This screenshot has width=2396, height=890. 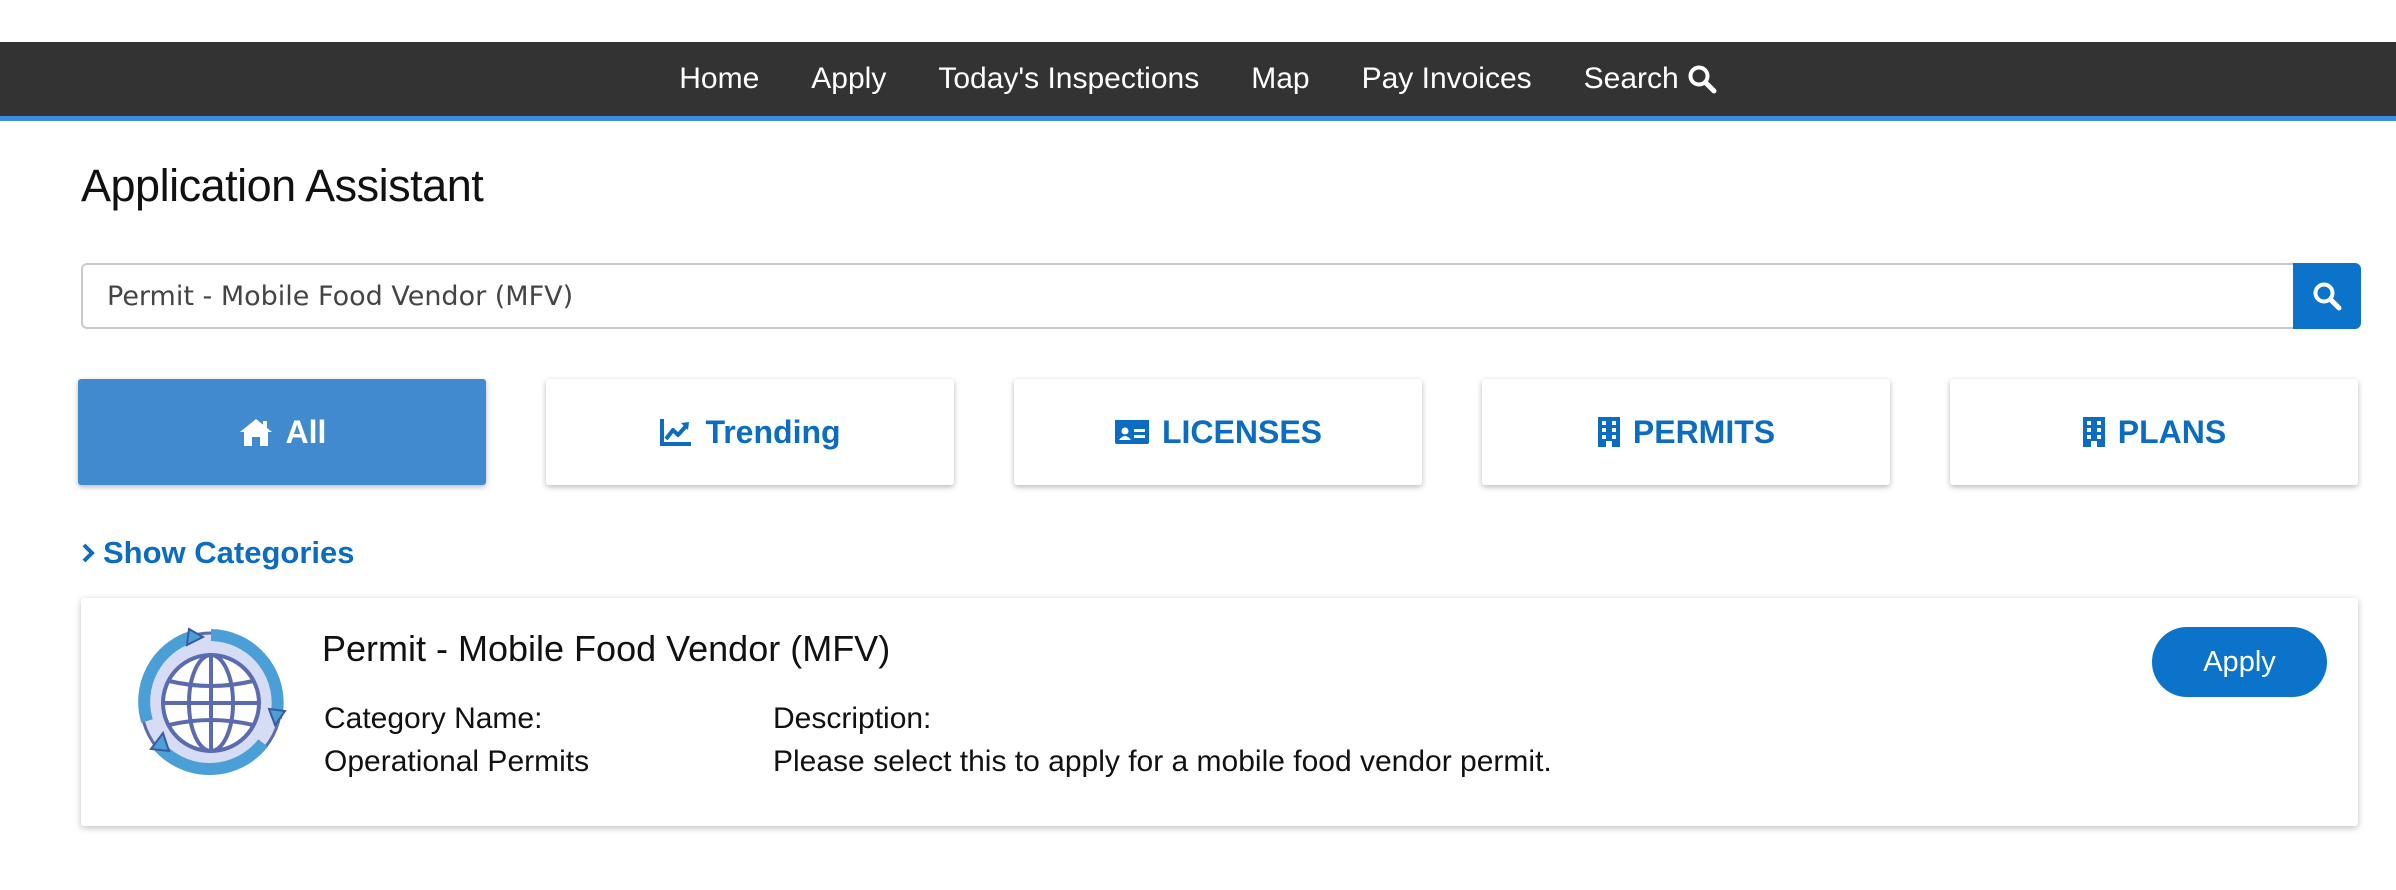 What do you see at coordinates (2239, 662) in the screenshot?
I see `apply-button: Apply` at bounding box center [2239, 662].